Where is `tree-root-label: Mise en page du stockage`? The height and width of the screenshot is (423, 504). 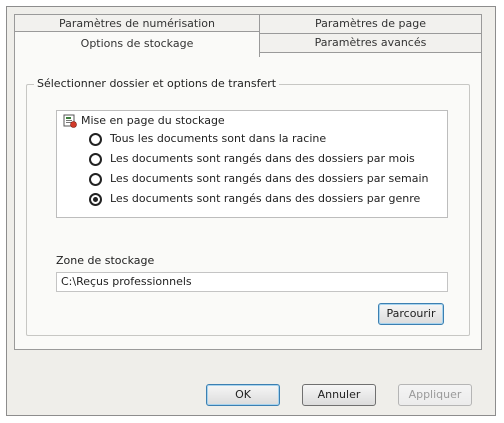 tree-root-label: Mise en page du stockage is located at coordinates (153, 120).